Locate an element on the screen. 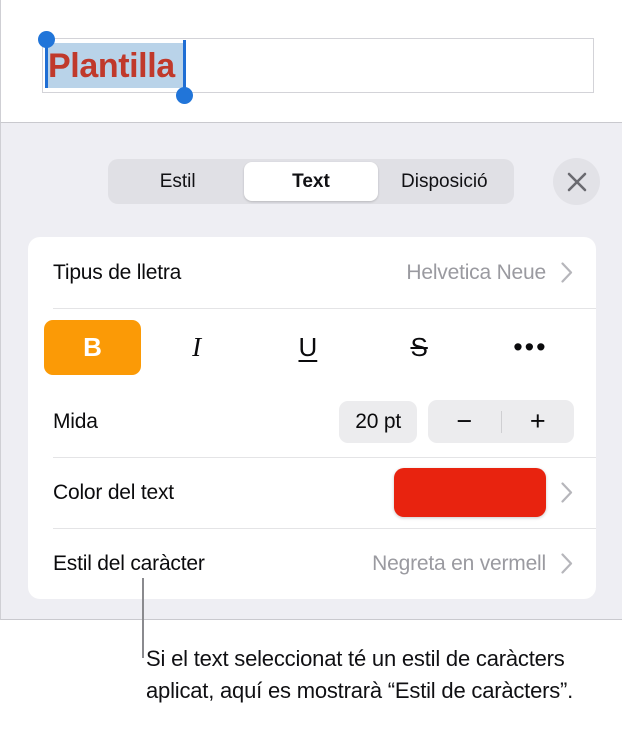 The width and height of the screenshot is (622, 750). size-decrement-button: − is located at coordinates (464, 421).